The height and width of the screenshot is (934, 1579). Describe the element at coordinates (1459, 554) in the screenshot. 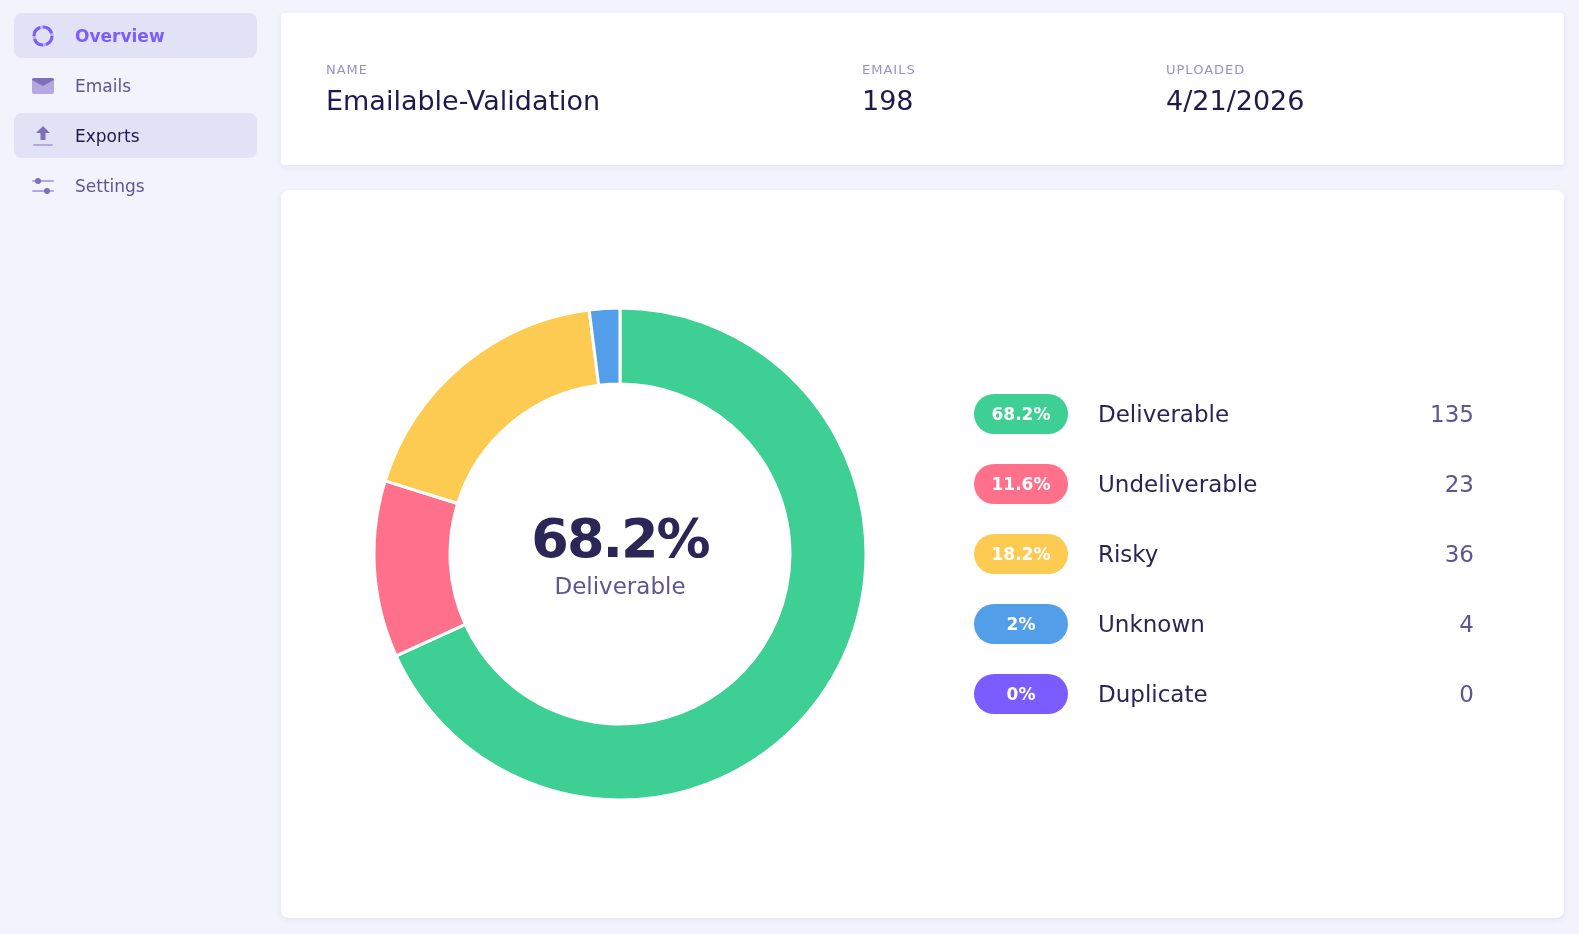

I see `legend-count: 36` at that location.